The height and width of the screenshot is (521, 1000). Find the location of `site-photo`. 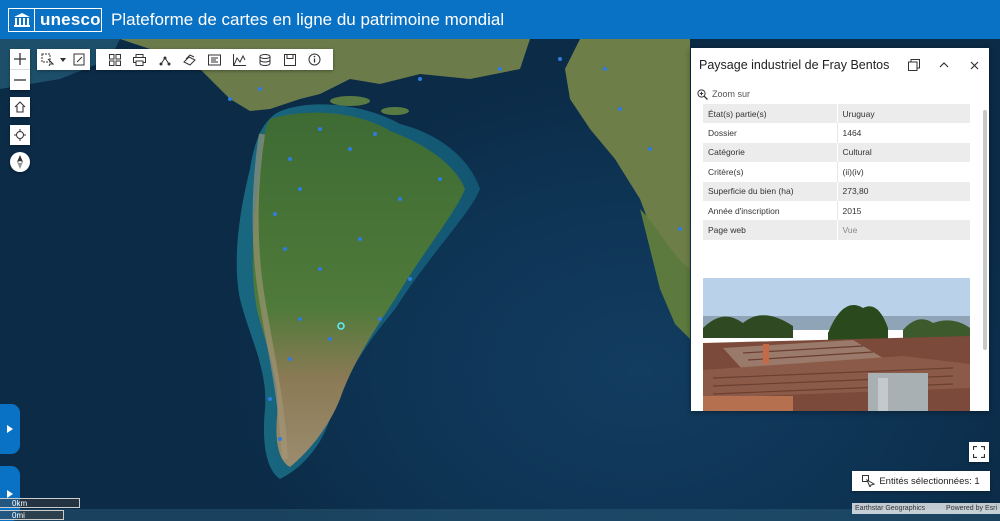

site-photo is located at coordinates (836, 344).